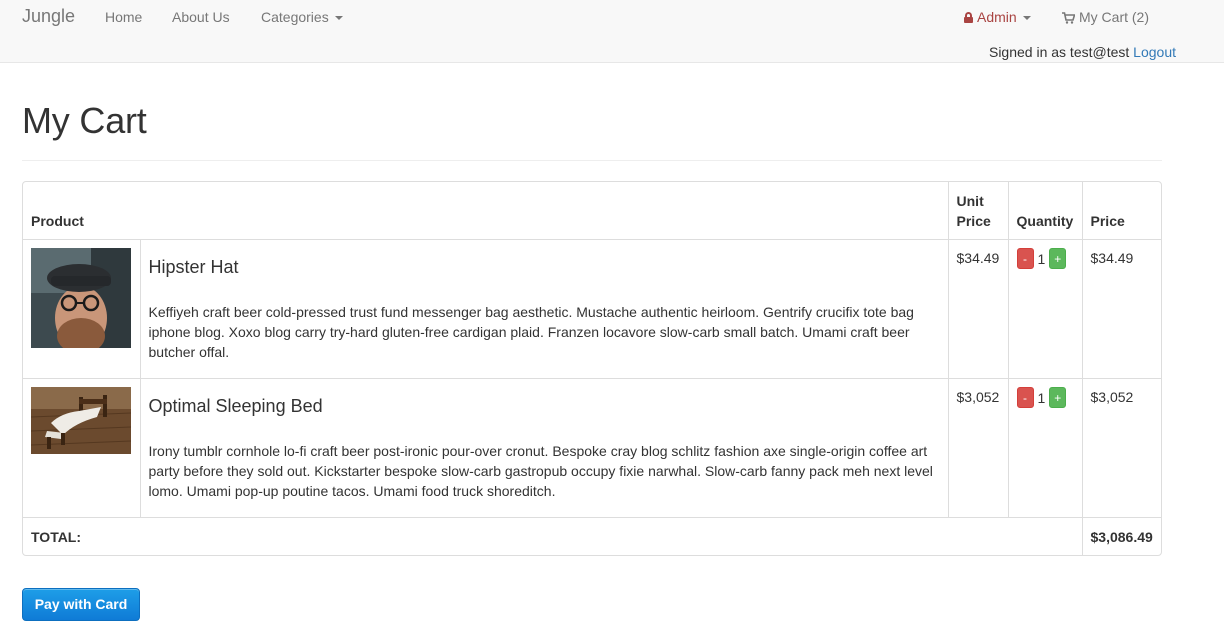 This screenshot has height=641, width=1224. What do you see at coordinates (978, 447) in the screenshot?
I see `unit-price-cell: $3,052` at bounding box center [978, 447].